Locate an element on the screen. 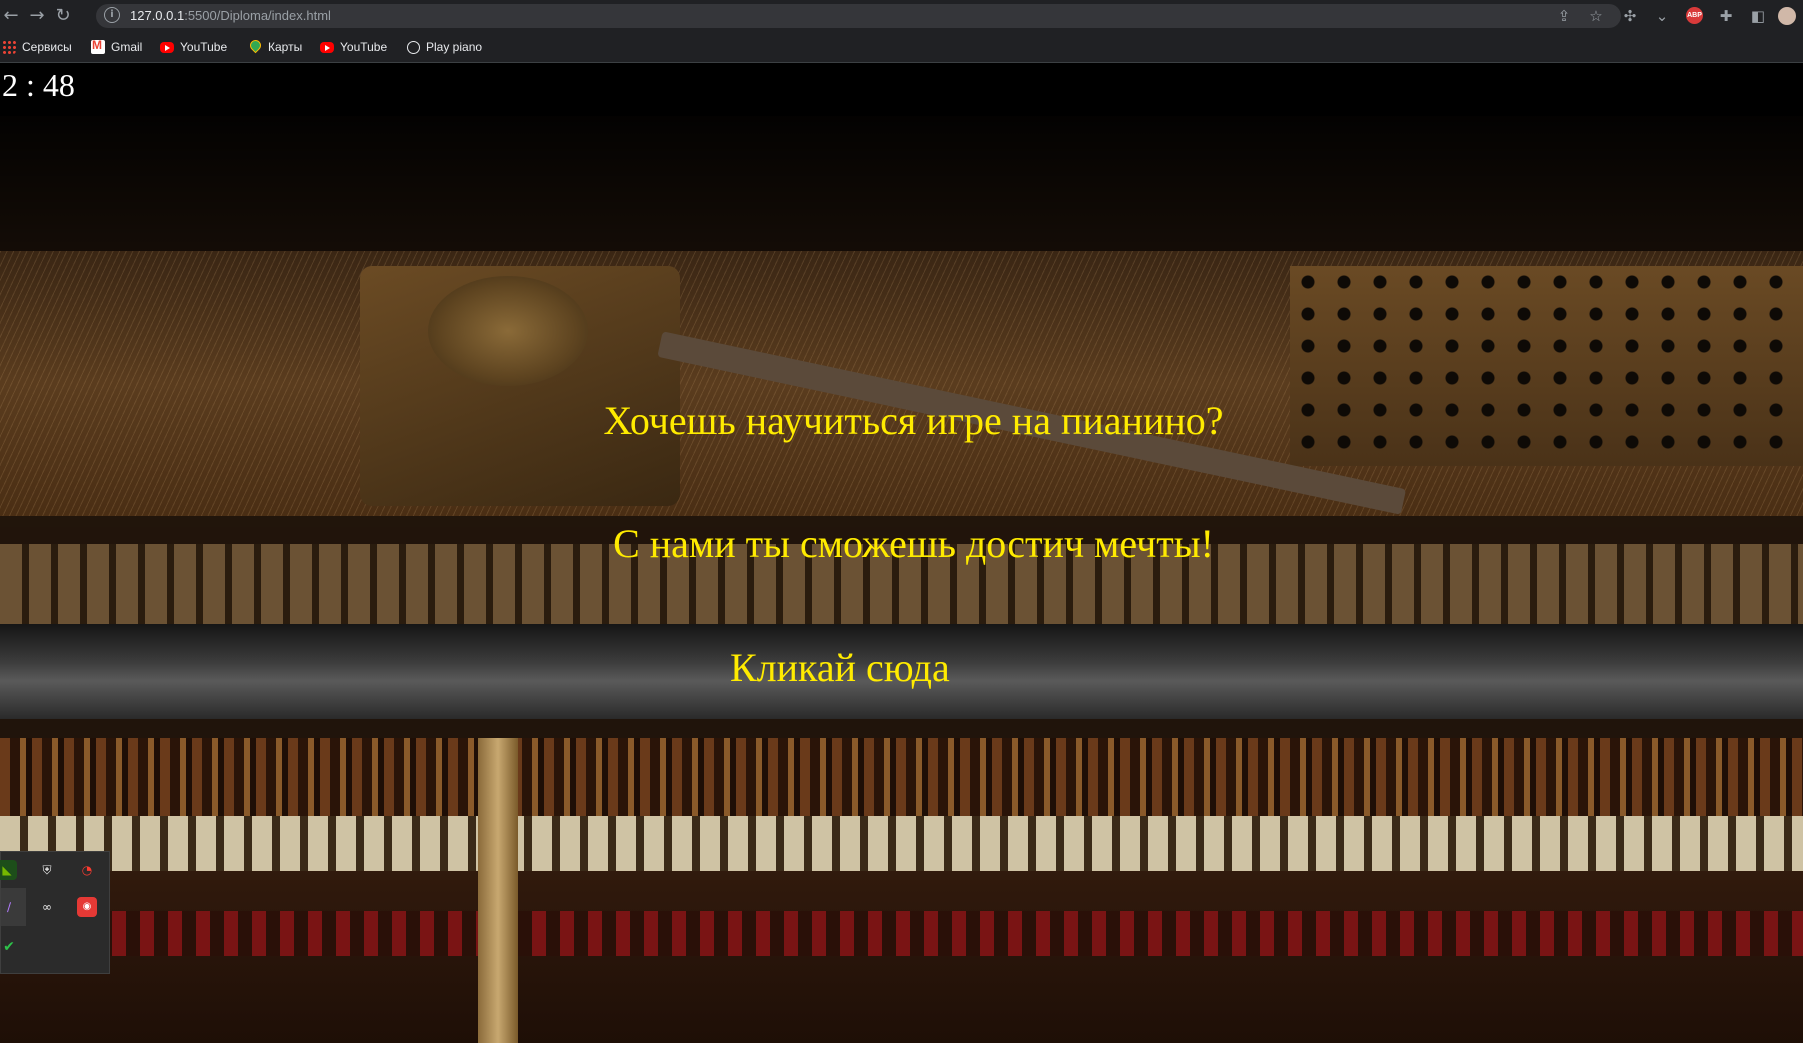 Image resolution: width=1803 pixels, height=1043 pixels. bookmark-gmail: Gmail is located at coordinates (117, 46).